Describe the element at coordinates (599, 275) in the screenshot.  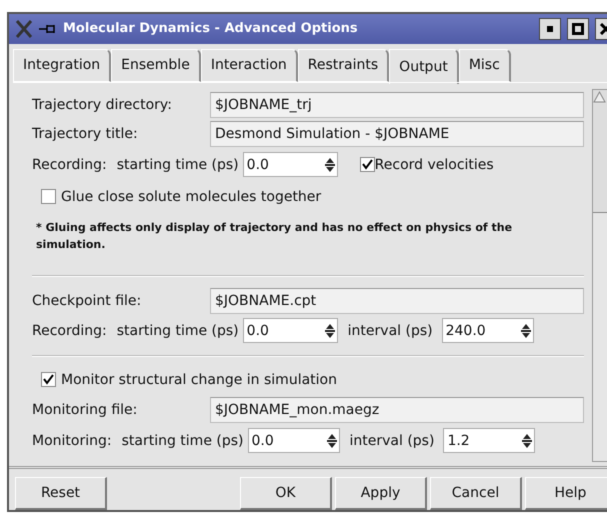
I see `scrollbar` at that location.